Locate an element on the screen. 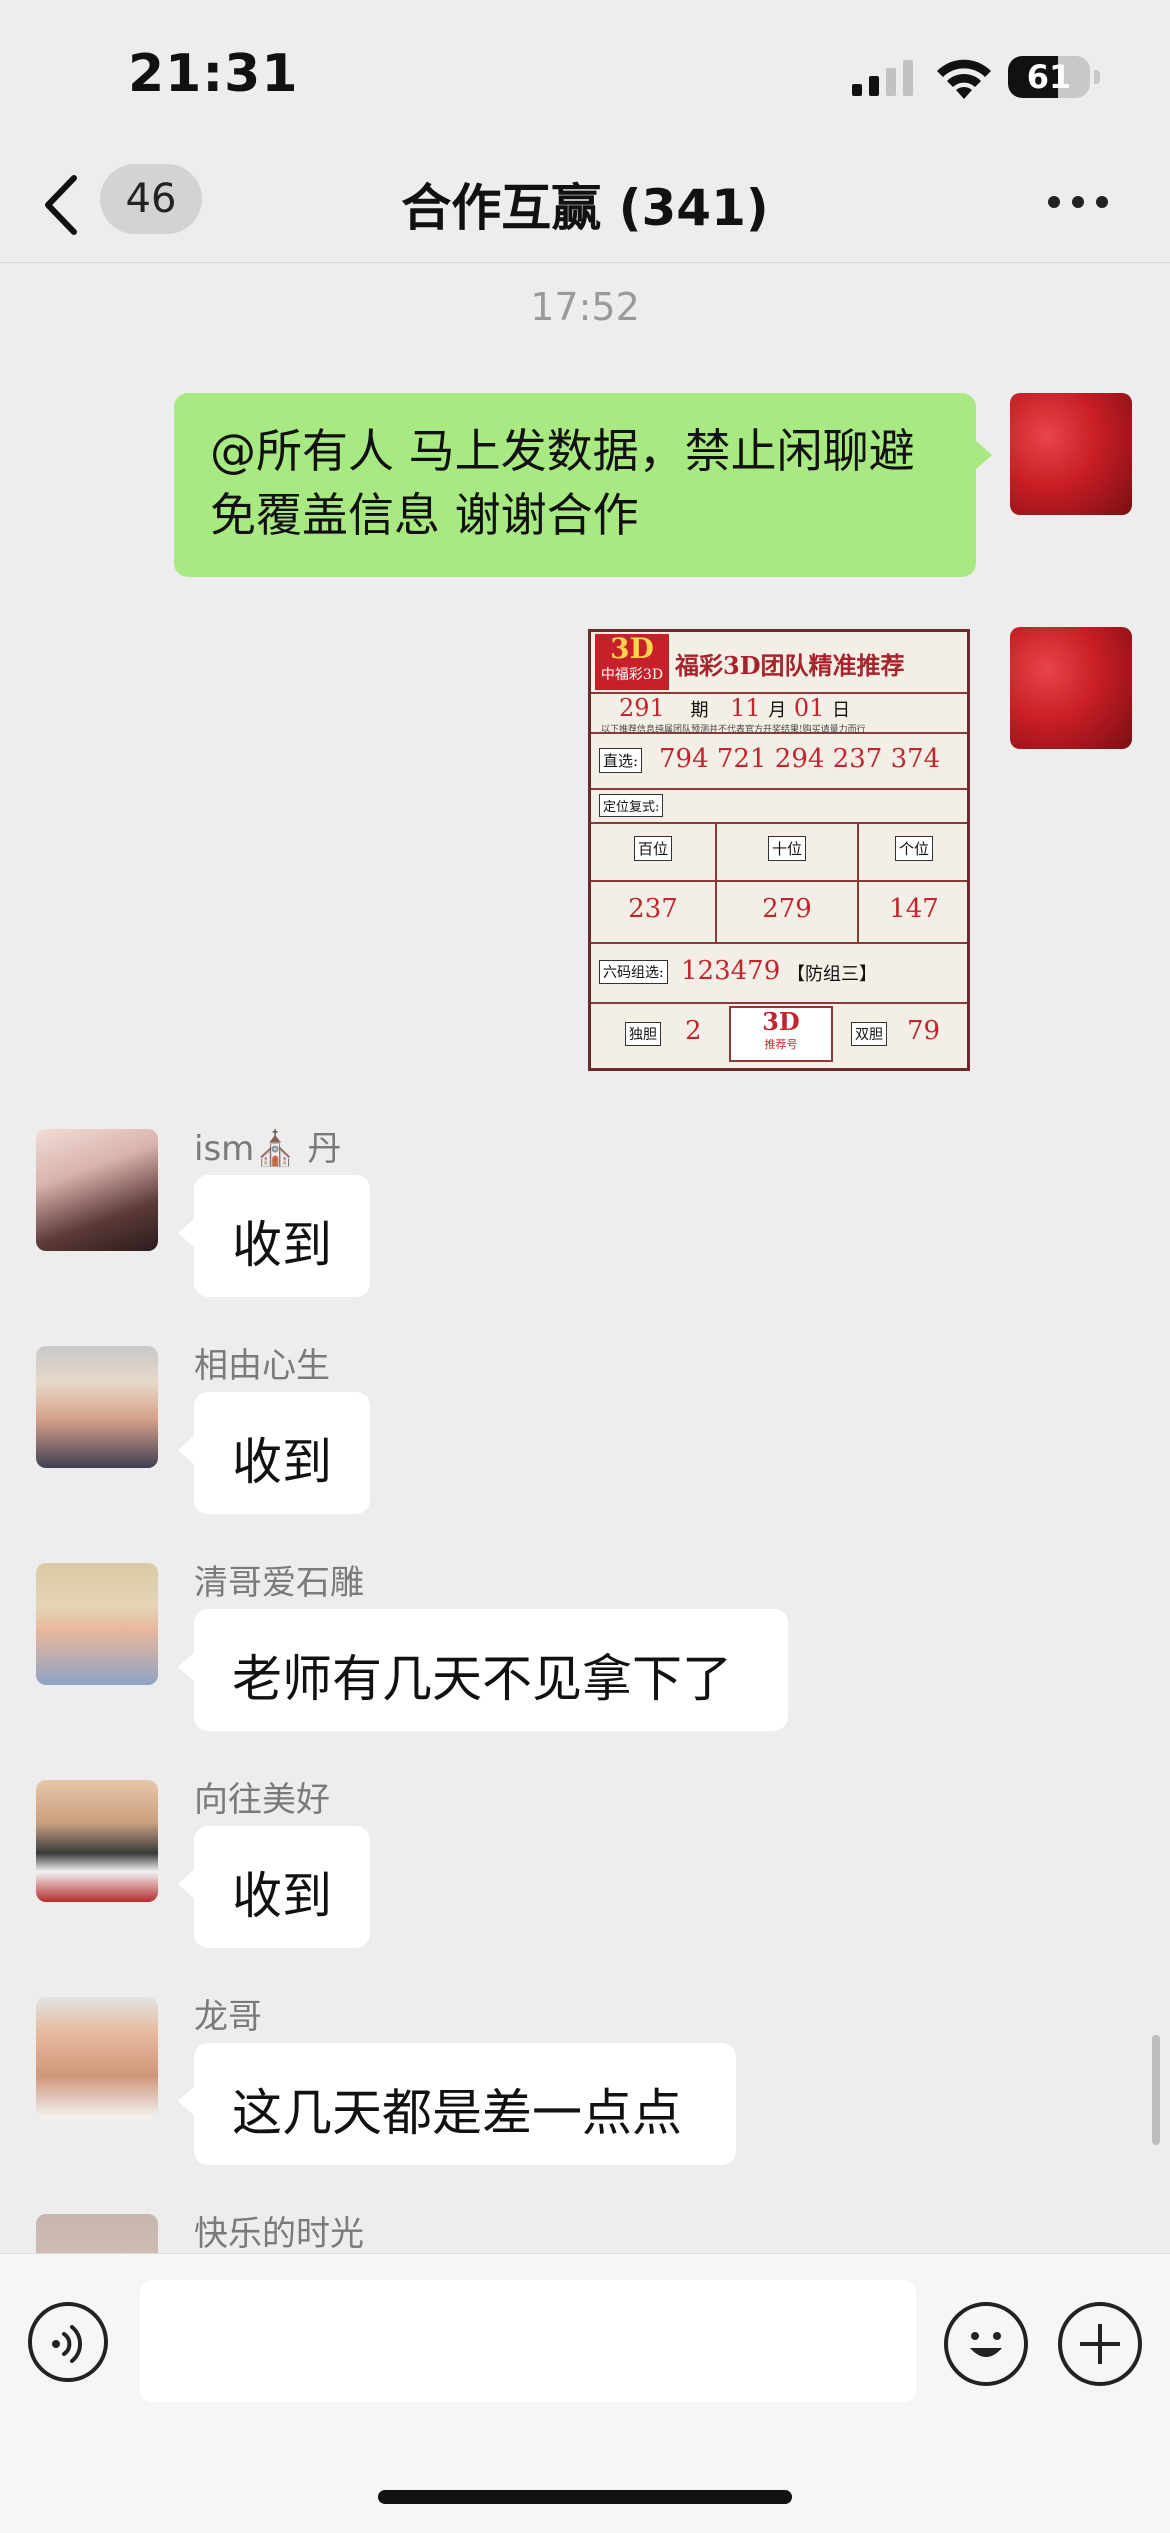 The image size is (1170, 2533). sender-name: 相由心生 is located at coordinates (262, 1366).